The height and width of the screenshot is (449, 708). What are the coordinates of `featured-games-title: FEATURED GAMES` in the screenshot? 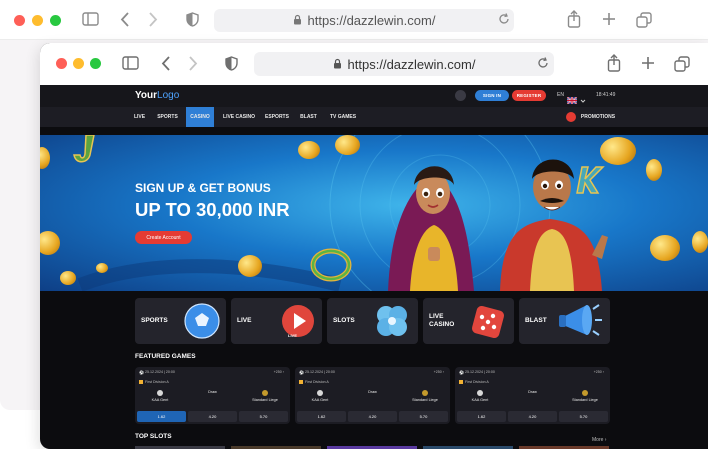 It's located at (165, 356).